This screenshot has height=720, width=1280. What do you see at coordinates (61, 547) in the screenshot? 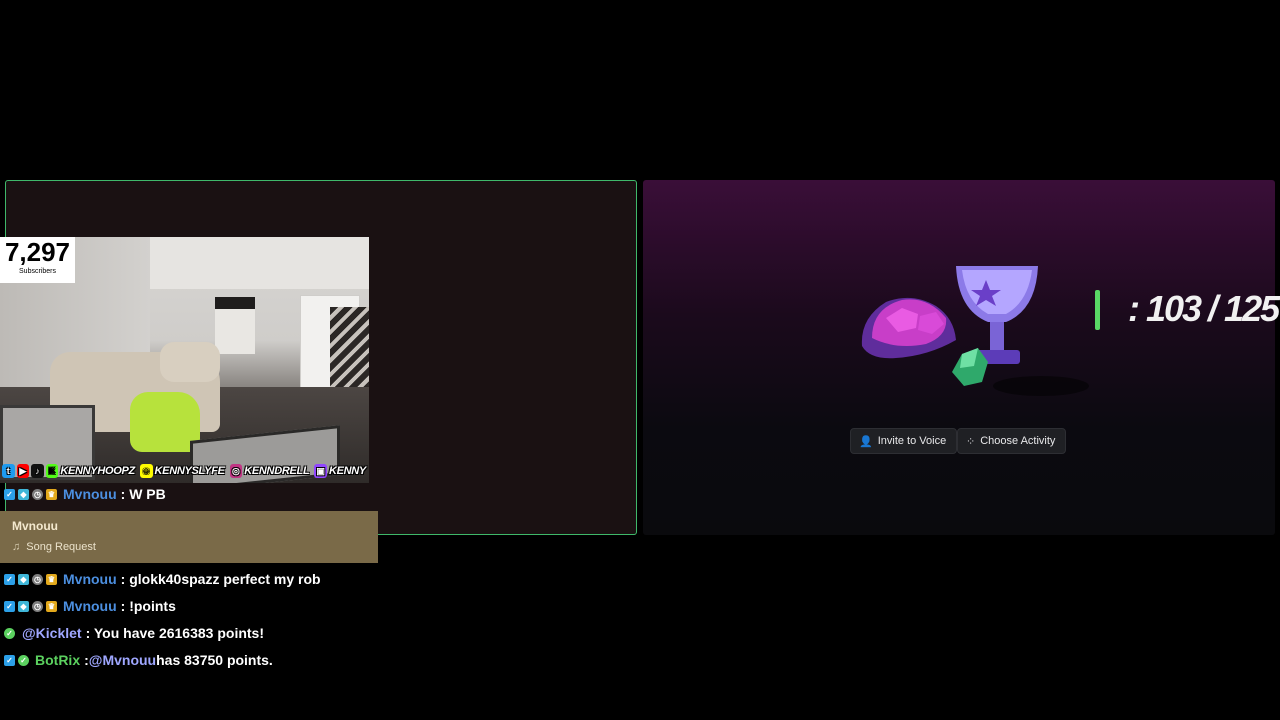
I see `song-request-label: Song Request` at bounding box center [61, 547].